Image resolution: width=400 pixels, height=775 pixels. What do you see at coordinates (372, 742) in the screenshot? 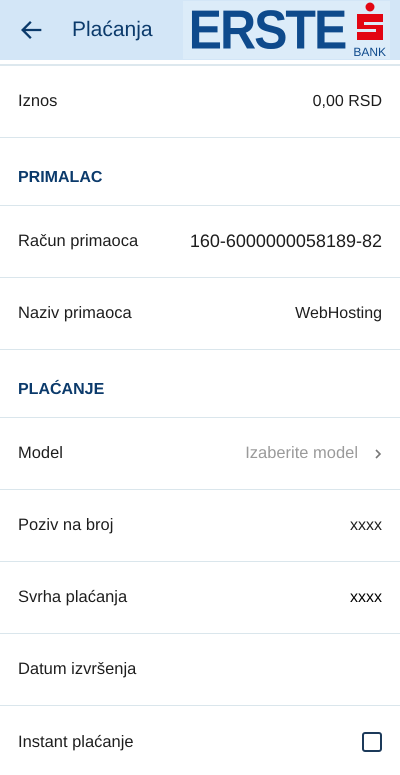
I see `checkbox` at bounding box center [372, 742].